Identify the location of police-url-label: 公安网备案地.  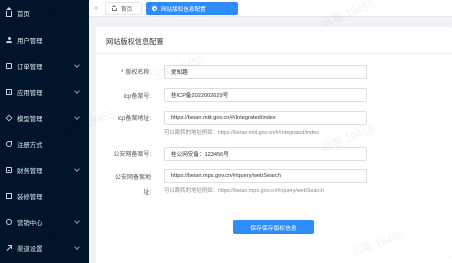
(132, 178).